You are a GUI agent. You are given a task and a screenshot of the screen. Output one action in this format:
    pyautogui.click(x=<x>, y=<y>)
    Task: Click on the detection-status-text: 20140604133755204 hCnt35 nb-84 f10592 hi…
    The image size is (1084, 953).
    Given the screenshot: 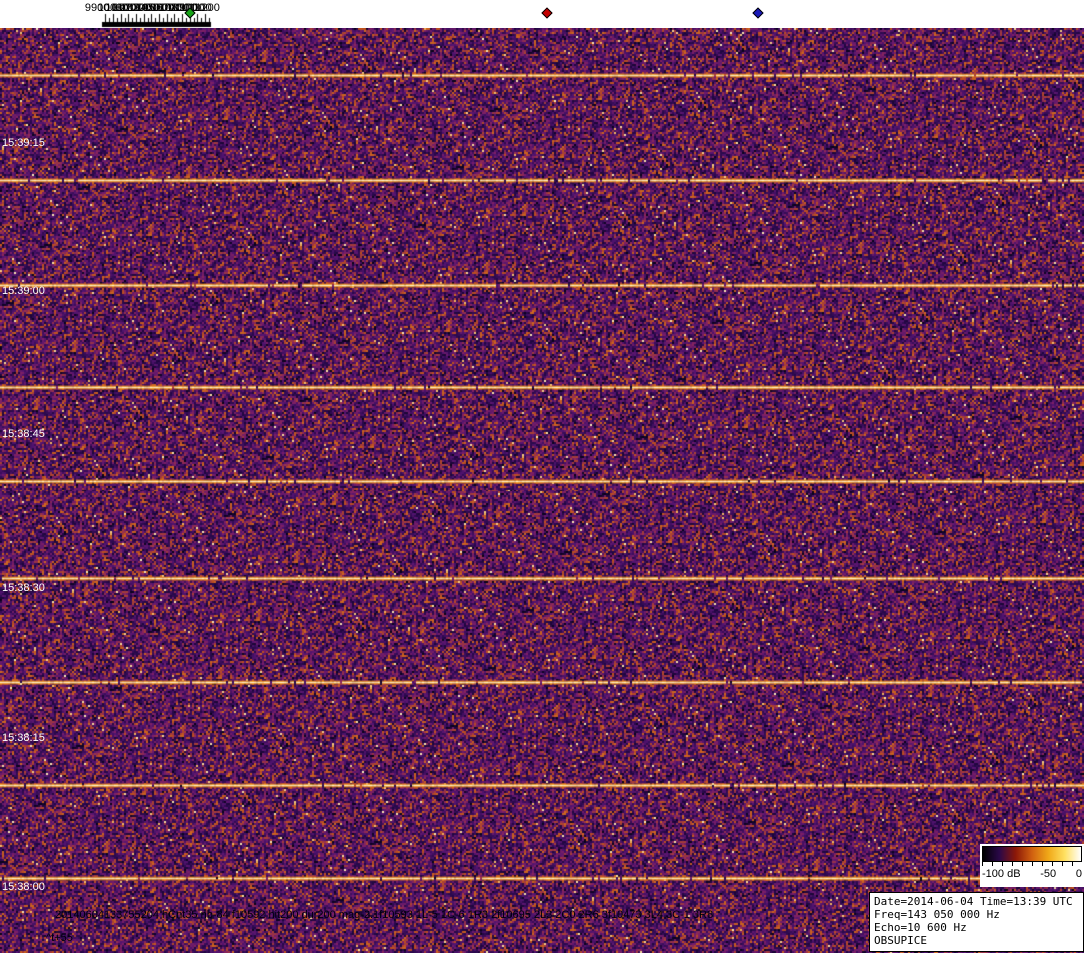 What is the action you would take?
    pyautogui.click(x=384, y=915)
    